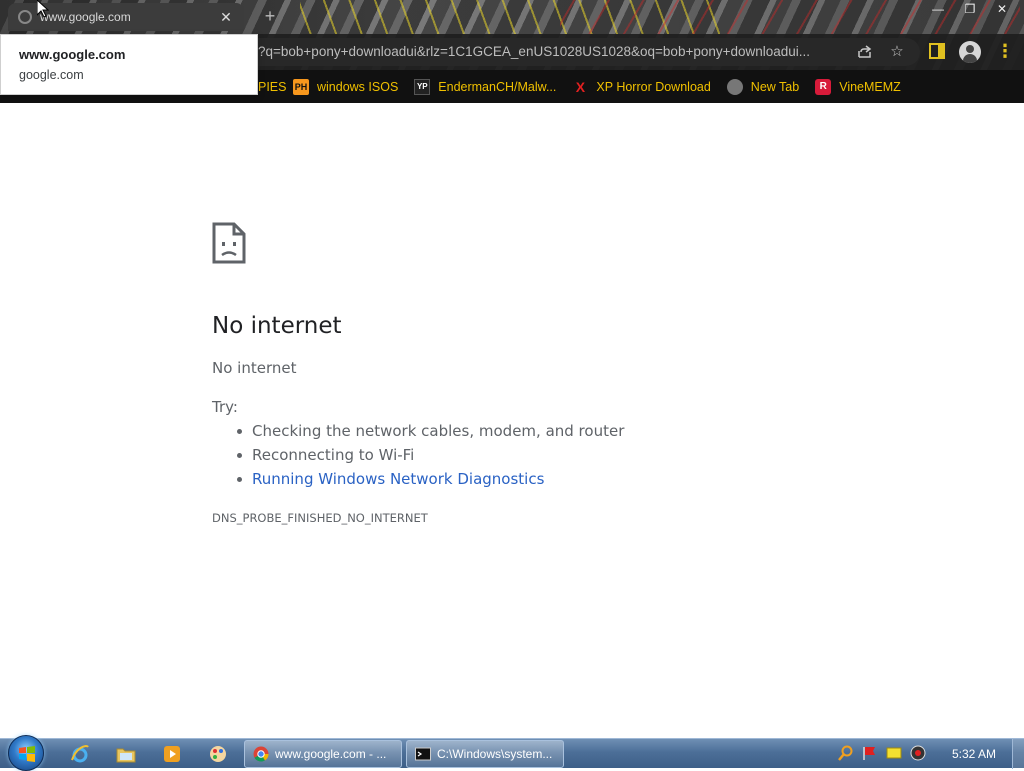  Describe the element at coordinates (229, 243) in the screenshot. I see `sad-page-icon` at that location.